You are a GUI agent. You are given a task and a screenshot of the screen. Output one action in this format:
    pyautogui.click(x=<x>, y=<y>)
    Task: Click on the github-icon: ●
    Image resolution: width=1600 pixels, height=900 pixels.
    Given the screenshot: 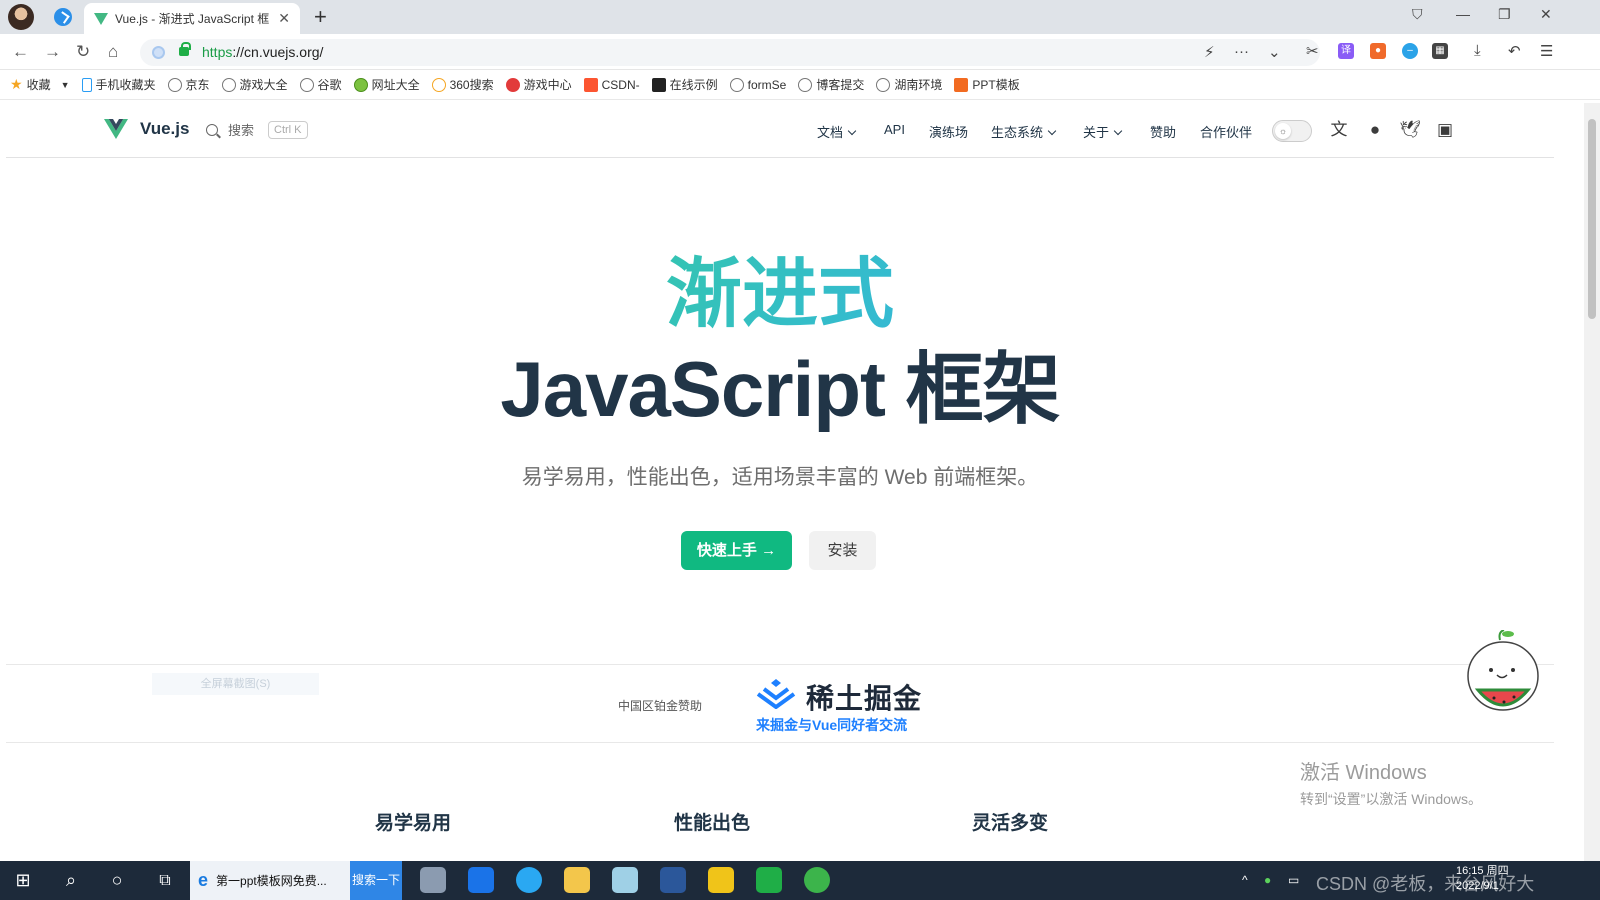 What is the action you would take?
    pyautogui.click(x=1375, y=130)
    